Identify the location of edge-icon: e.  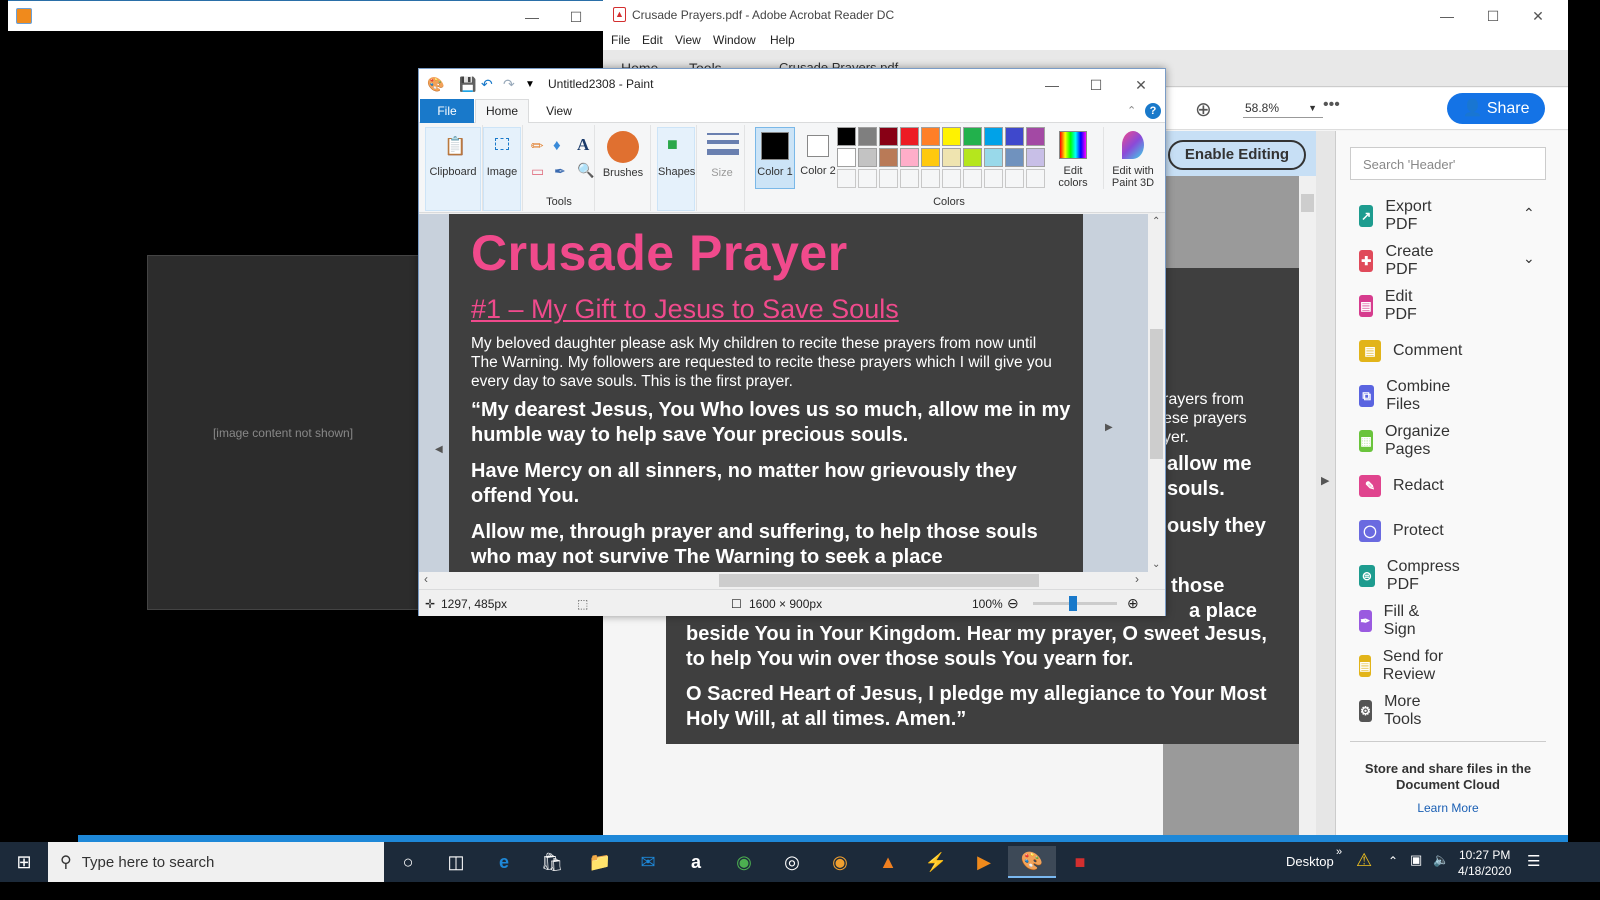
(504, 862).